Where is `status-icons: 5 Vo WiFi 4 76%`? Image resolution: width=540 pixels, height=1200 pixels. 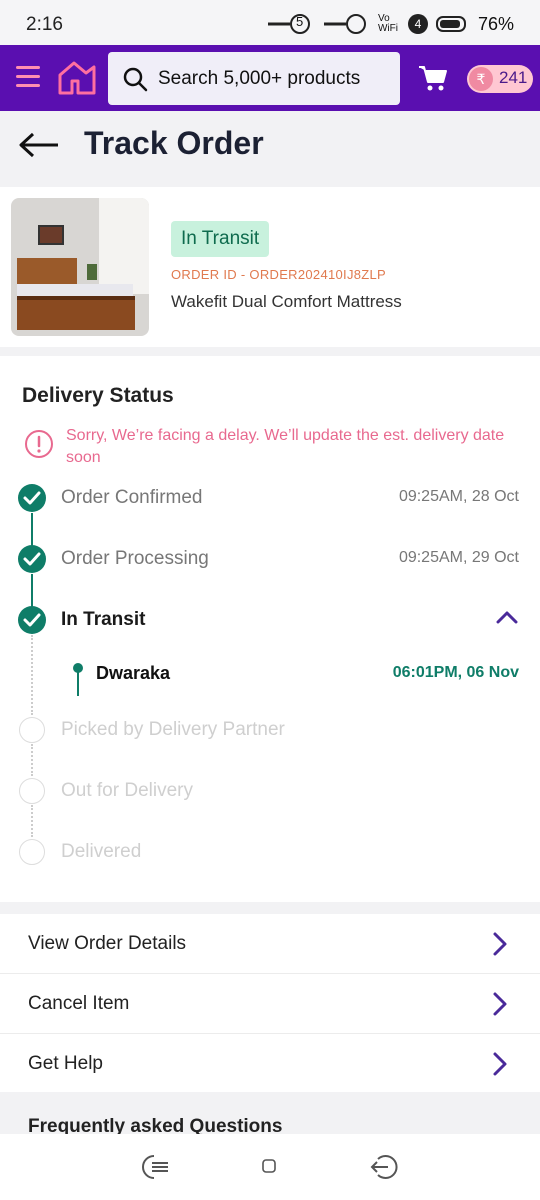
status-icons: 5 Vo WiFi 4 76% is located at coordinates (390, 24).